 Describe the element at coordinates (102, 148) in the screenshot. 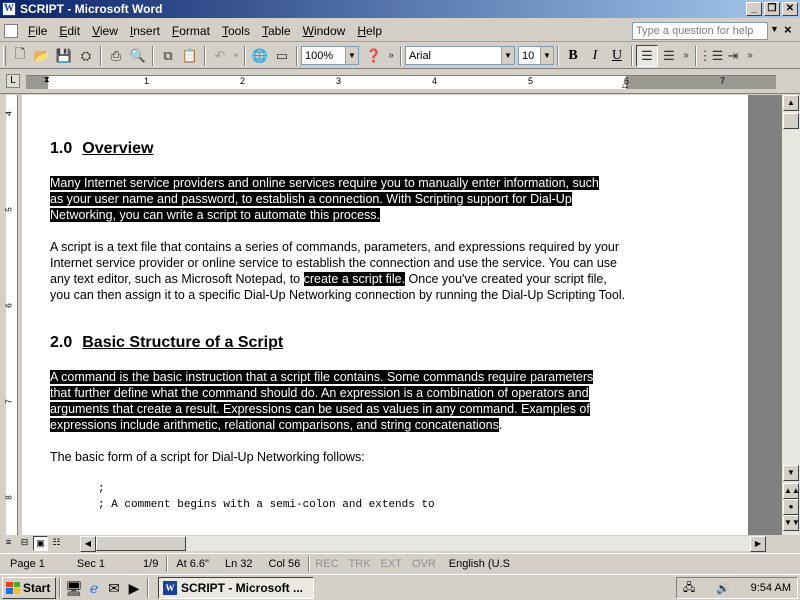

I see `heading-overview: 1.0 Overview` at that location.